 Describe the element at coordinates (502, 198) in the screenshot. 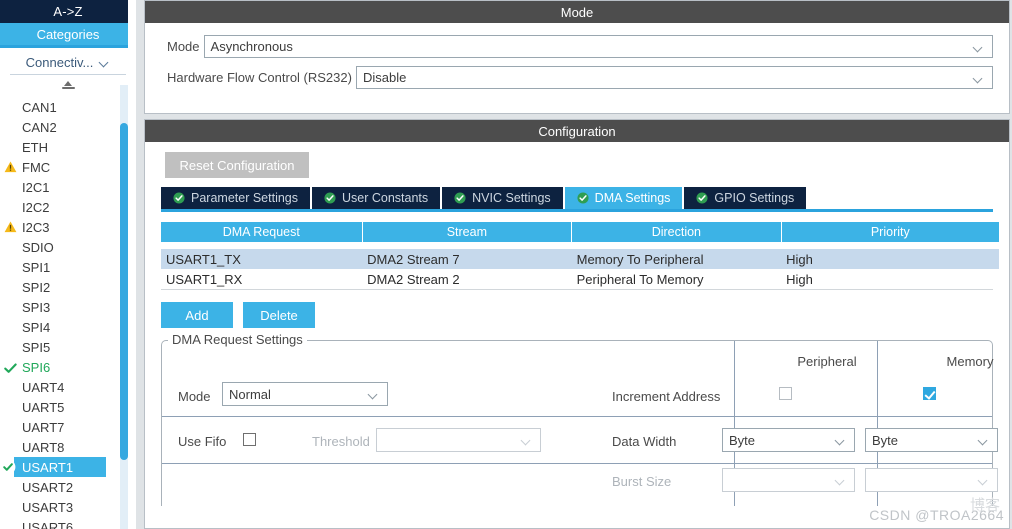

I see `tab-nvic-settings: NVIC Settings` at that location.